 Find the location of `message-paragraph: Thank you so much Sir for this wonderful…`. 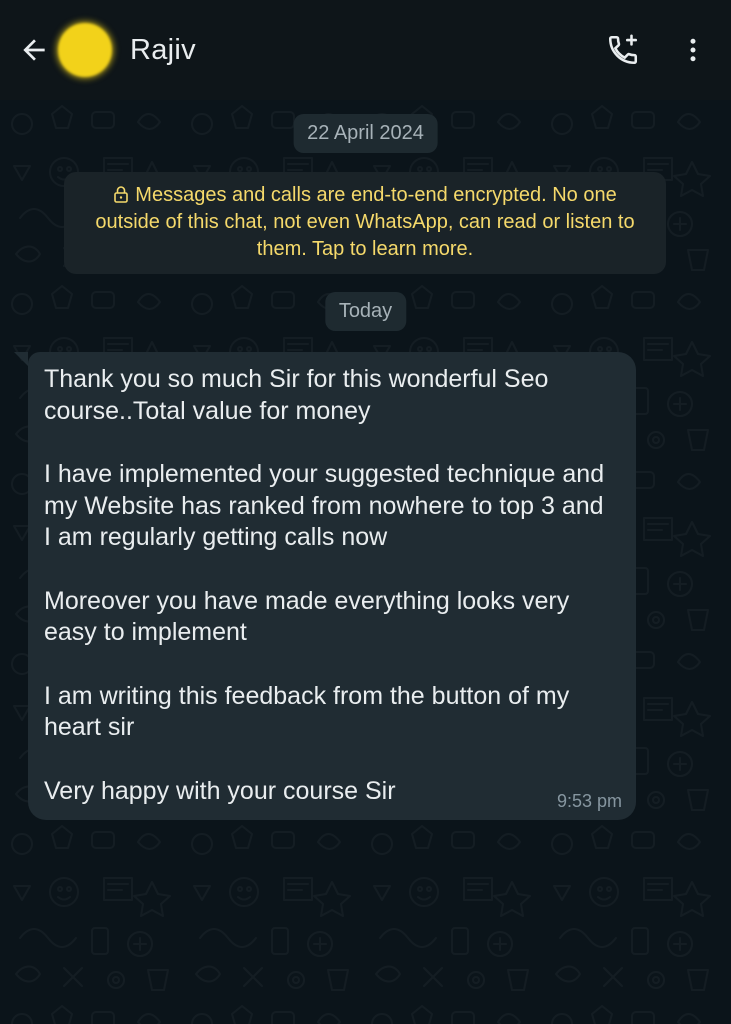

message-paragraph: Thank you so much Sir for this wonderful… is located at coordinates (296, 395).